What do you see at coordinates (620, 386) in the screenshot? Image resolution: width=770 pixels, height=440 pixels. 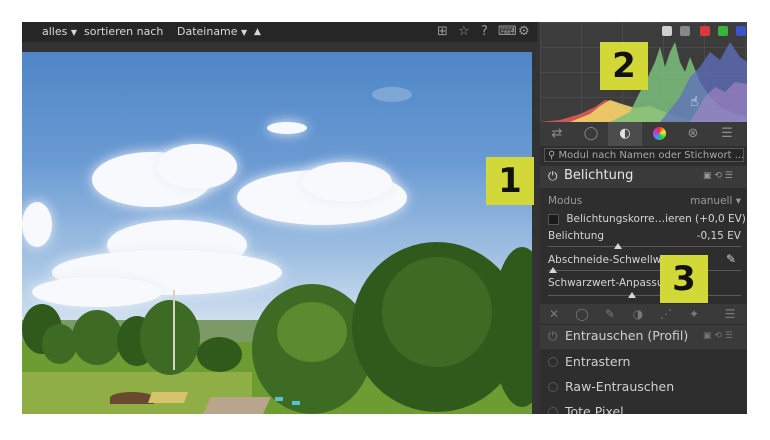 I see `module-label: Raw-Entrauschen` at bounding box center [620, 386].